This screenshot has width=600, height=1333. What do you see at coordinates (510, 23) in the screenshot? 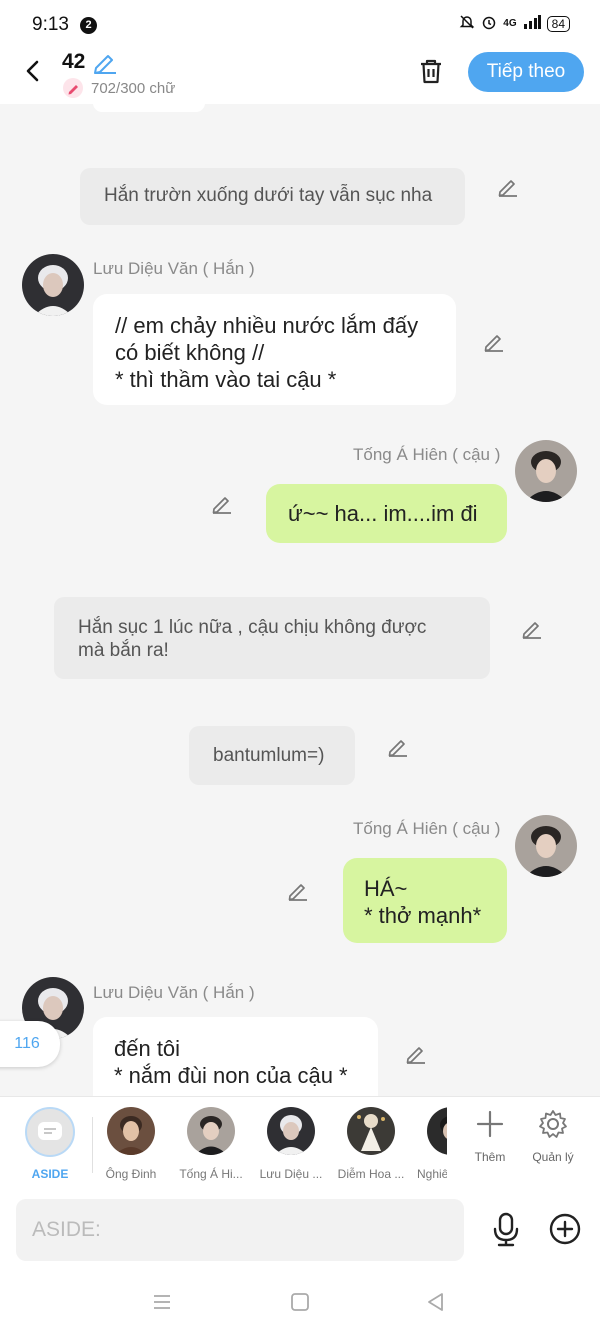
I see `signal-4g-label: 4G` at bounding box center [510, 23].